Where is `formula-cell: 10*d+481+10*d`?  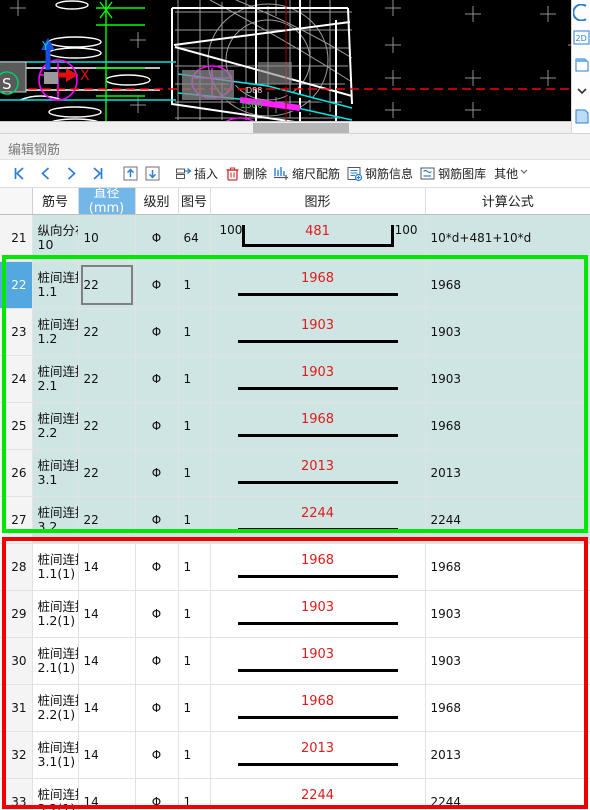
formula-cell: 10*d+481+10*d is located at coordinates (507, 238).